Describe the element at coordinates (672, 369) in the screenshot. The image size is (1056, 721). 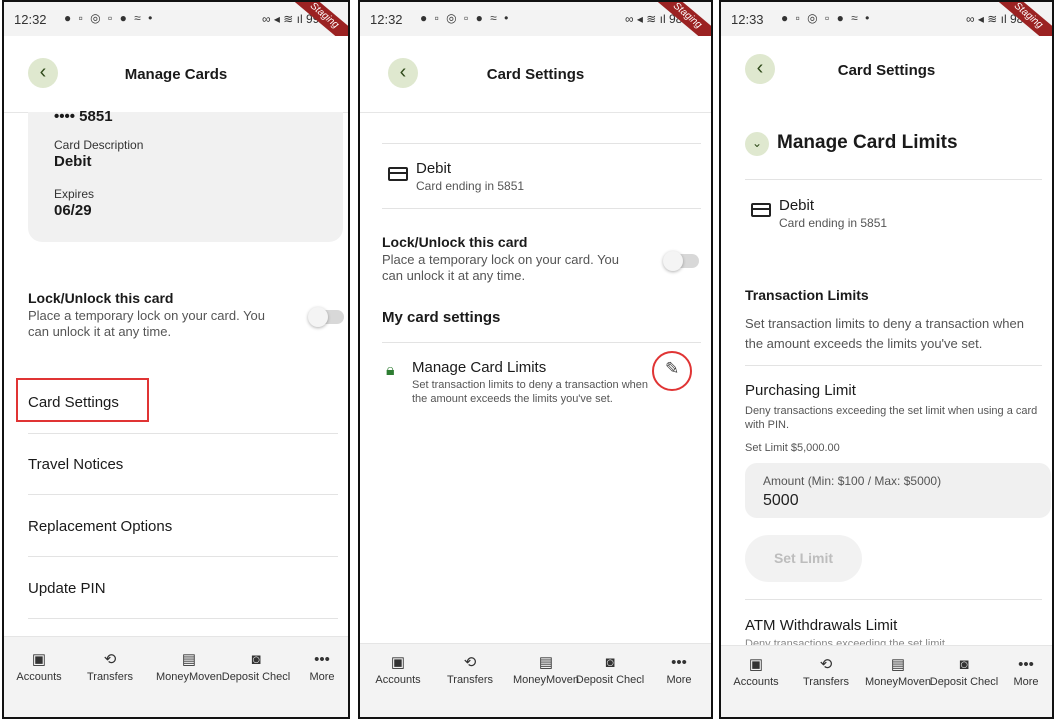
I see `edit-pencil-icon: ✎` at that location.